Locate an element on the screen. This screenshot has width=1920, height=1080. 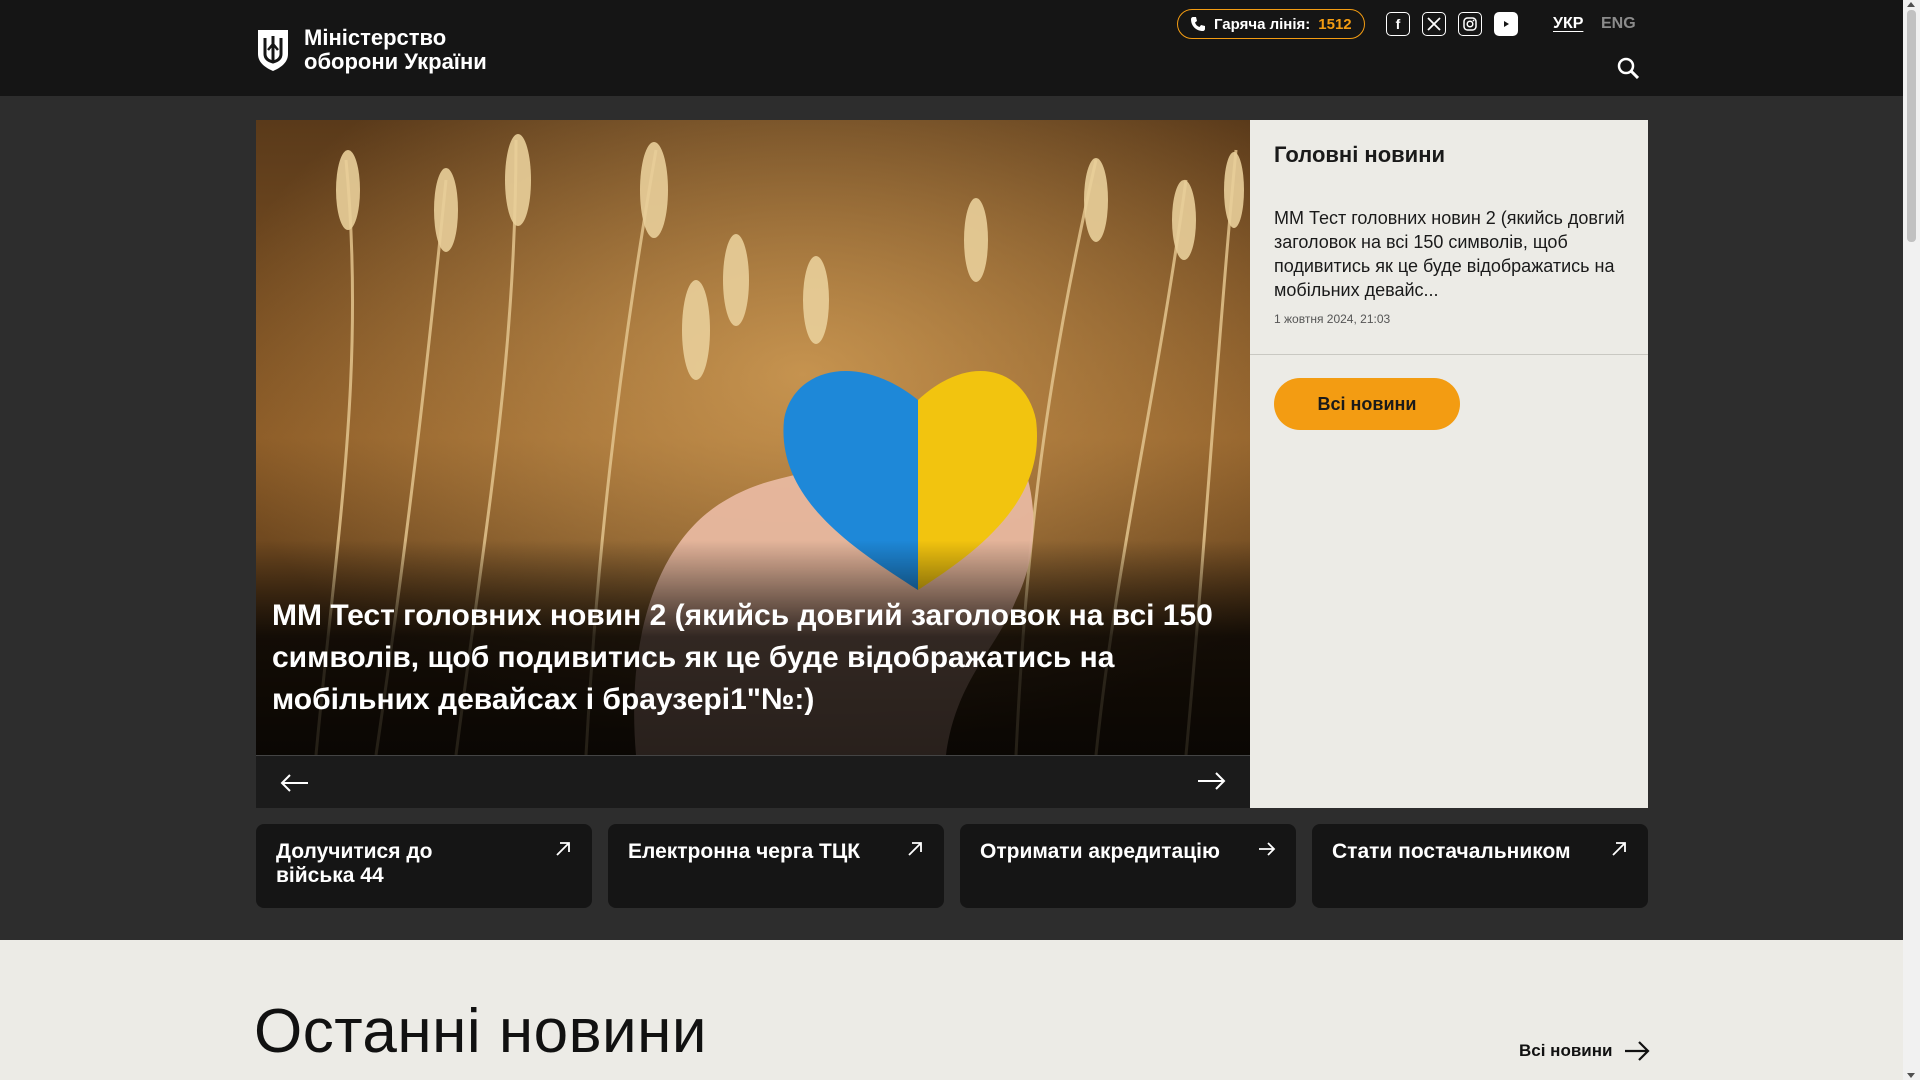
lang-eng: ENG is located at coordinates (1618, 24).